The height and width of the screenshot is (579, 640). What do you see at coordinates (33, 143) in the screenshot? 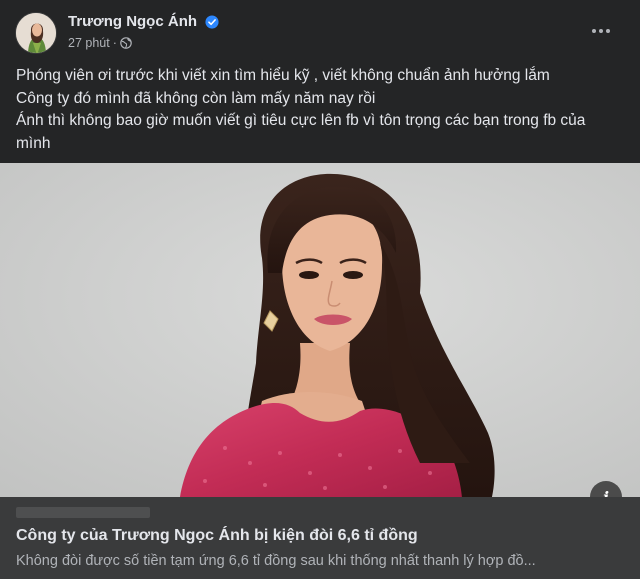
I see `post-text-line: mình` at bounding box center [33, 143].